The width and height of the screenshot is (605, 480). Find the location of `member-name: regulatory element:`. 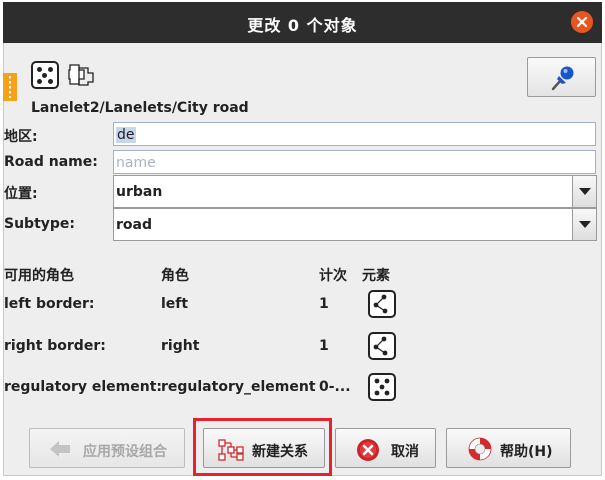

member-name: regulatory element: is located at coordinates (83, 387).